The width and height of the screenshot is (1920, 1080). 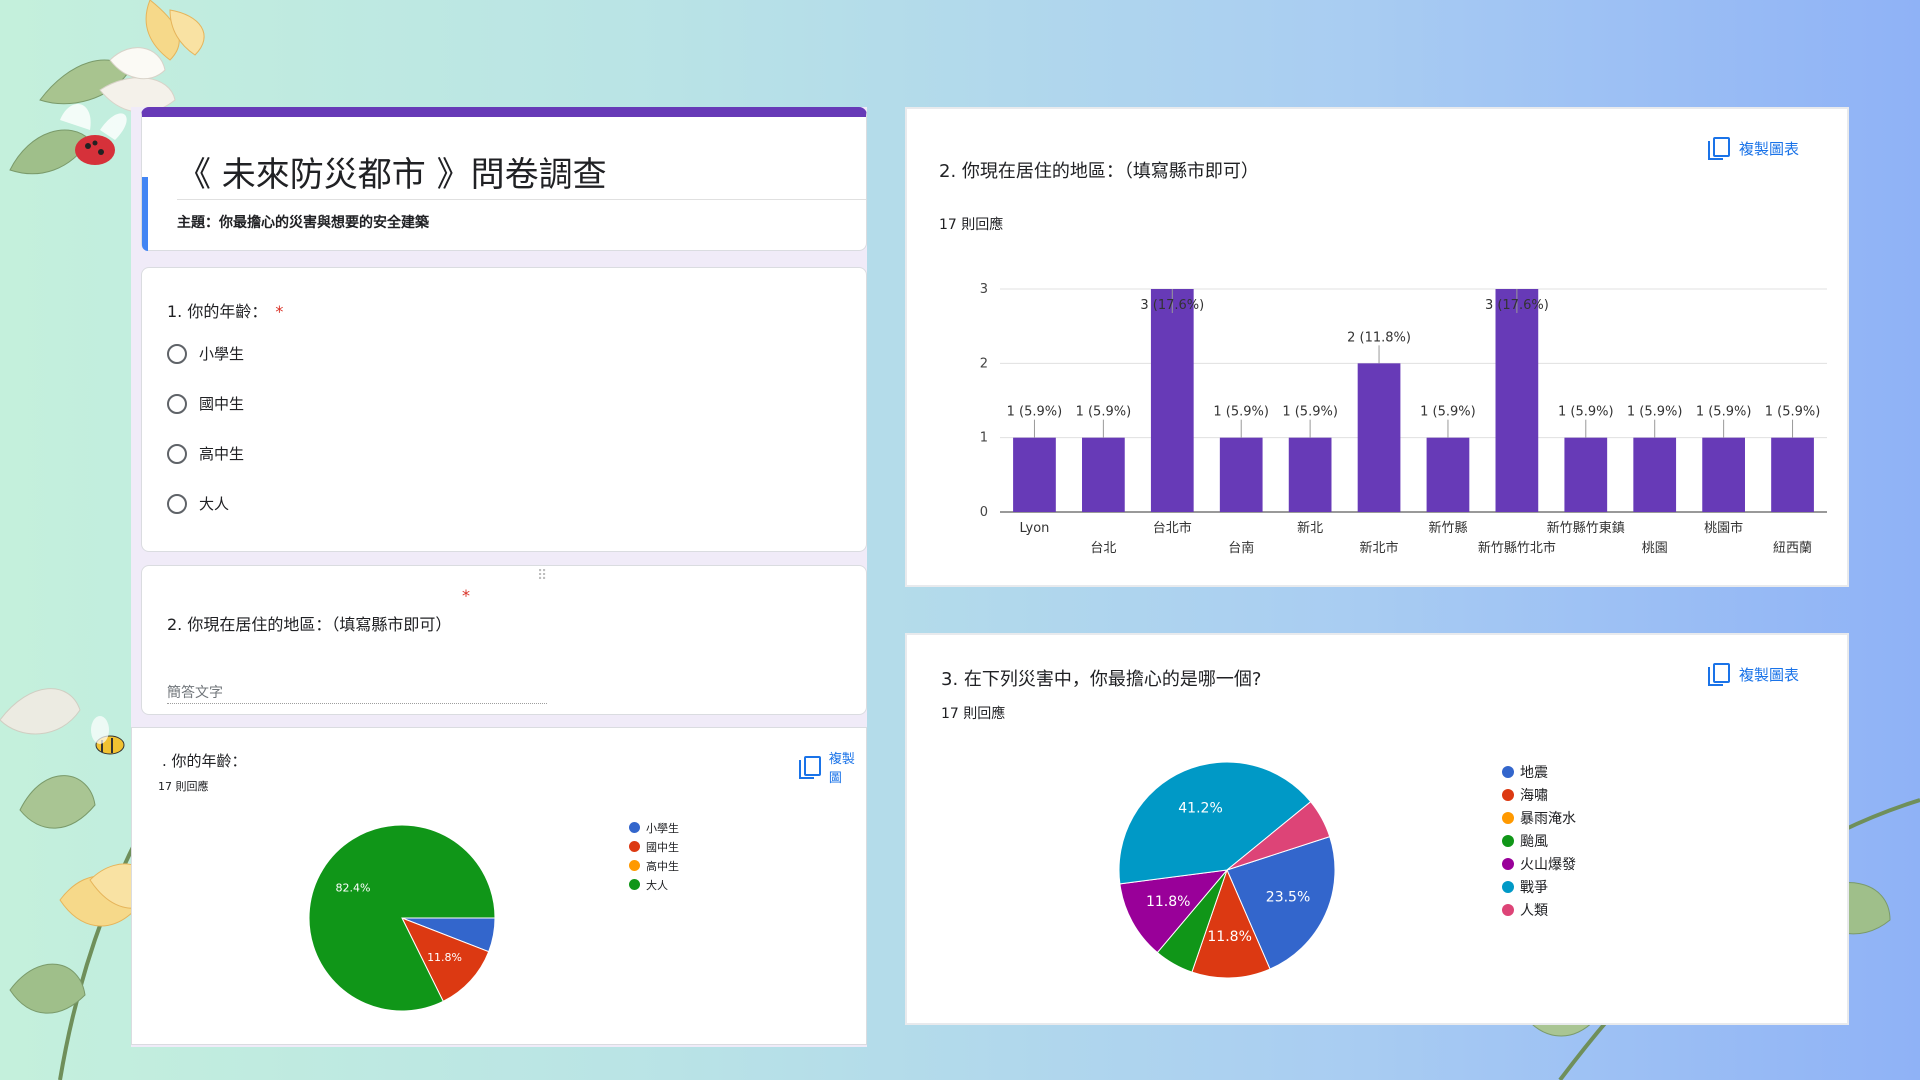 I want to click on radio-option-elementary: 小學生, so click(x=205, y=353).